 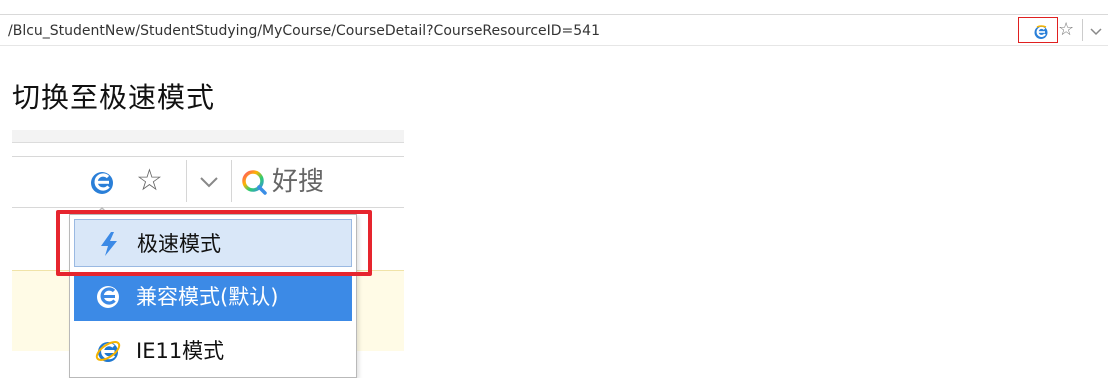 I want to click on menu-item-compat-mode: 兼容模式(默认), so click(x=213, y=297).